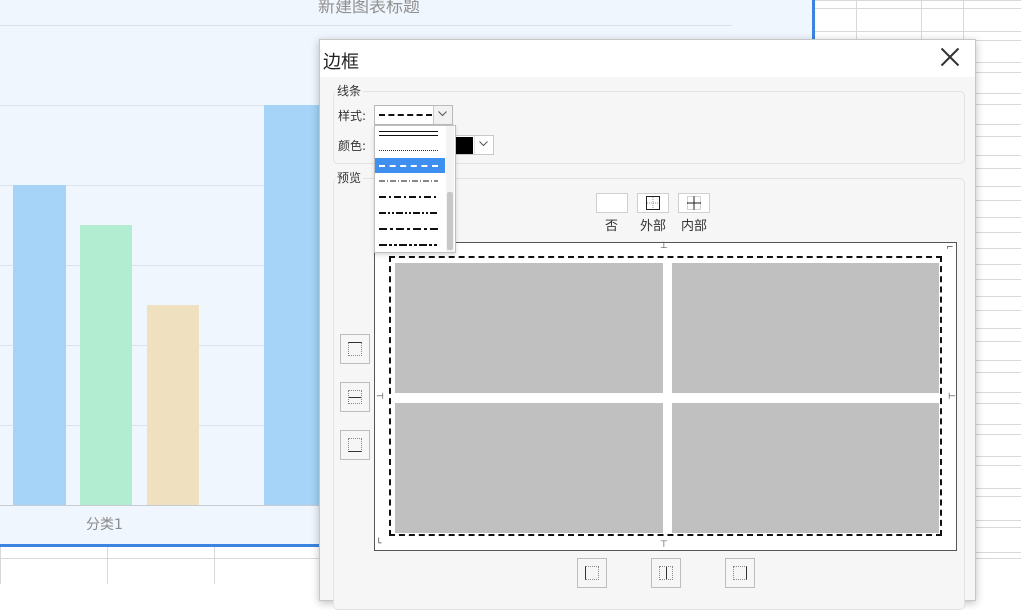 Image resolution: width=1021 pixels, height=610 pixels. I want to click on border-bottom-toggle, so click(355, 445).